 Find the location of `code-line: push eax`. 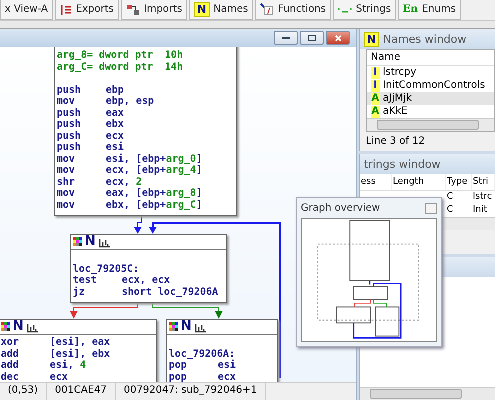

code-line: push eax is located at coordinates (91, 113).